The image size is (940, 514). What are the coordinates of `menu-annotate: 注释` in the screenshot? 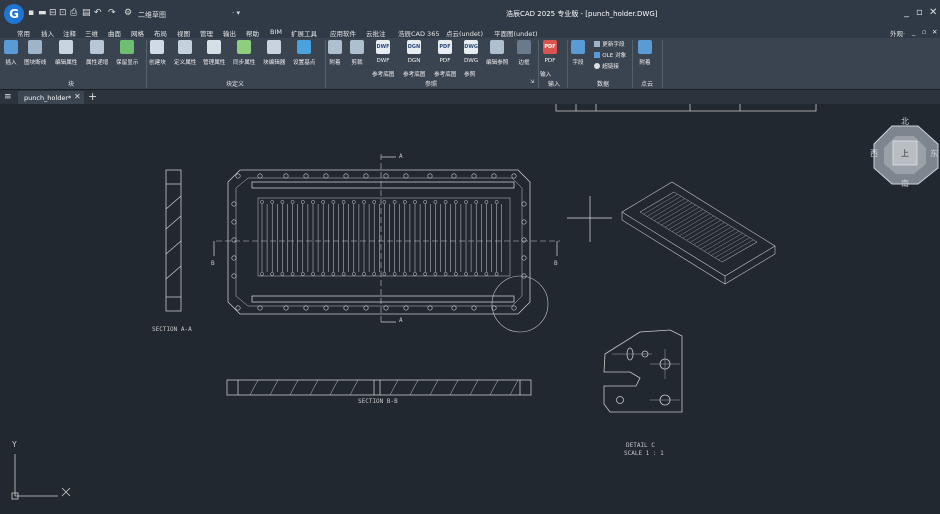 It's located at (69, 33).